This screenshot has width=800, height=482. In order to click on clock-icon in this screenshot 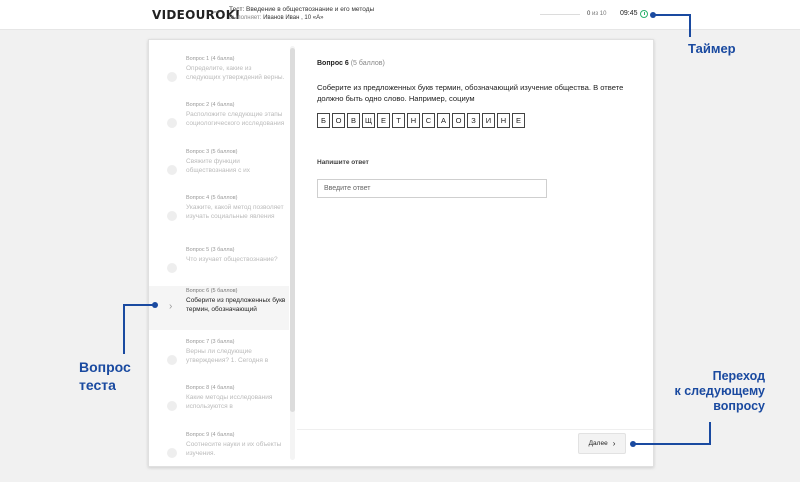, I will do `click(644, 14)`.